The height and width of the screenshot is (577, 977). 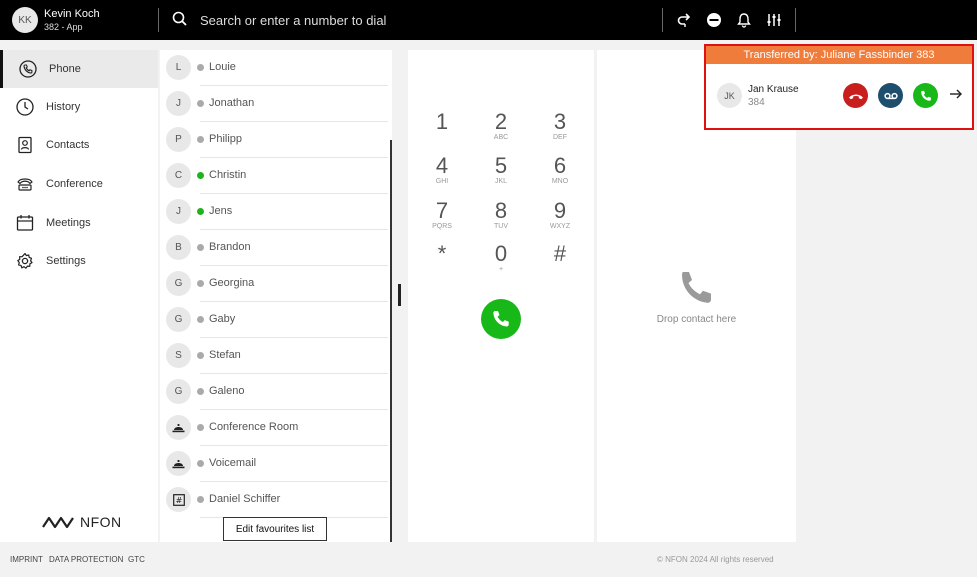 I want to click on hash-box-icon: #, so click(x=178, y=499).